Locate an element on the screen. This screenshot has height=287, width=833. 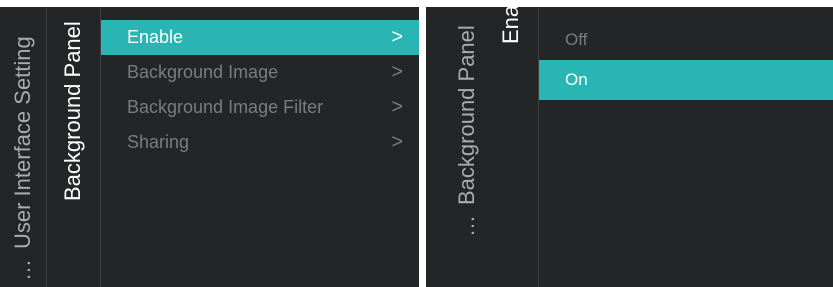
breadcrumb-parent-label: Background Panel is located at coordinates (466, 115).